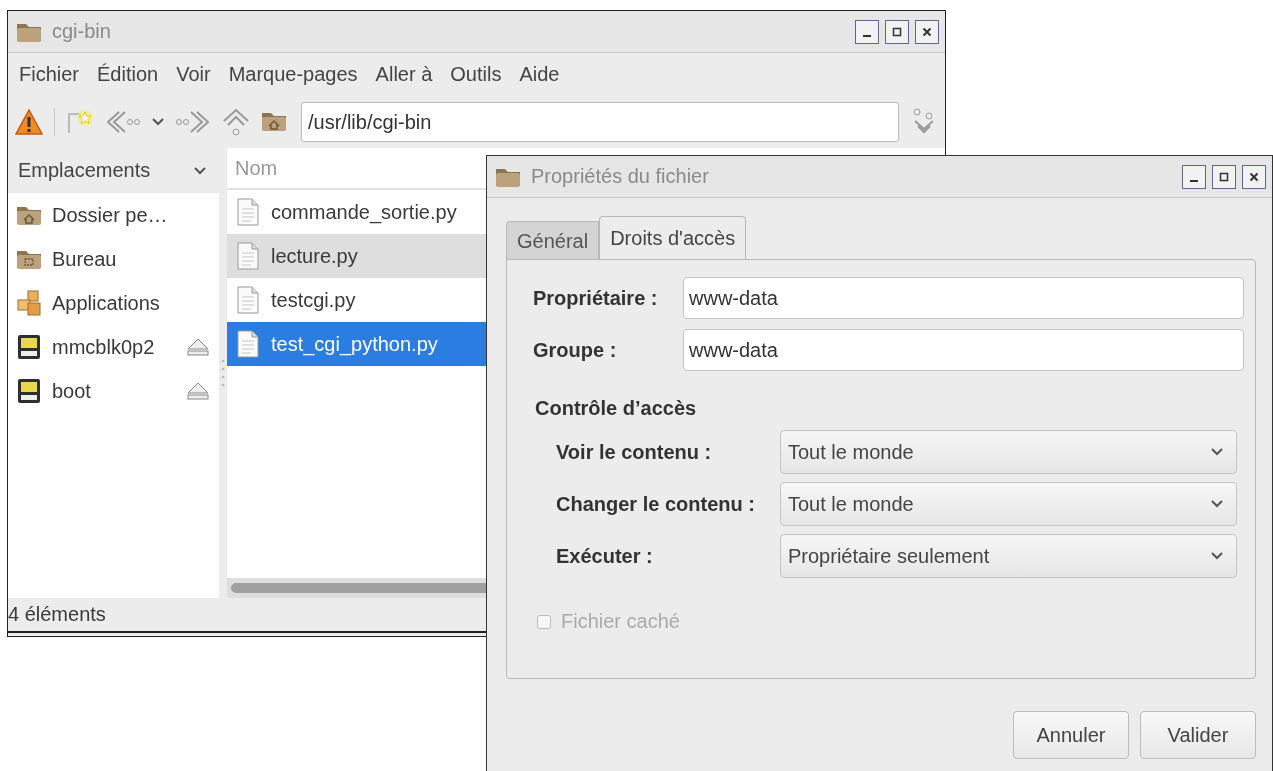 The width and height of the screenshot is (1273, 771). What do you see at coordinates (634, 452) in the screenshot?
I see `permission-label: Voir le contenu :` at bounding box center [634, 452].